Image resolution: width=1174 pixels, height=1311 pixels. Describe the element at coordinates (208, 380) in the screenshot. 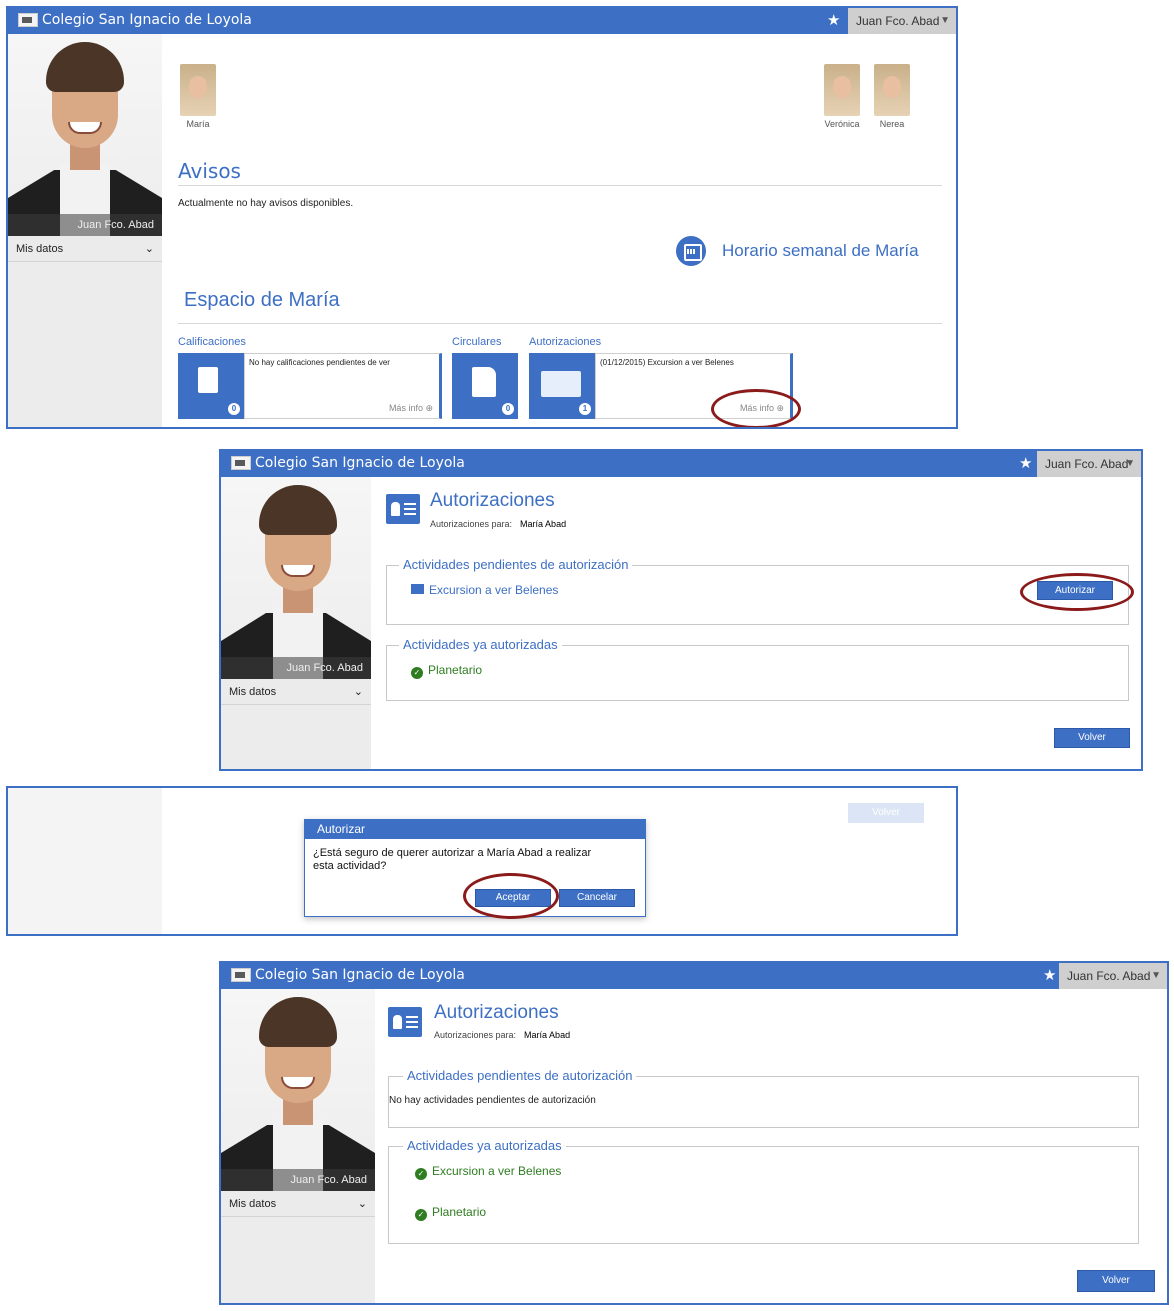

I see `report-icon` at that location.